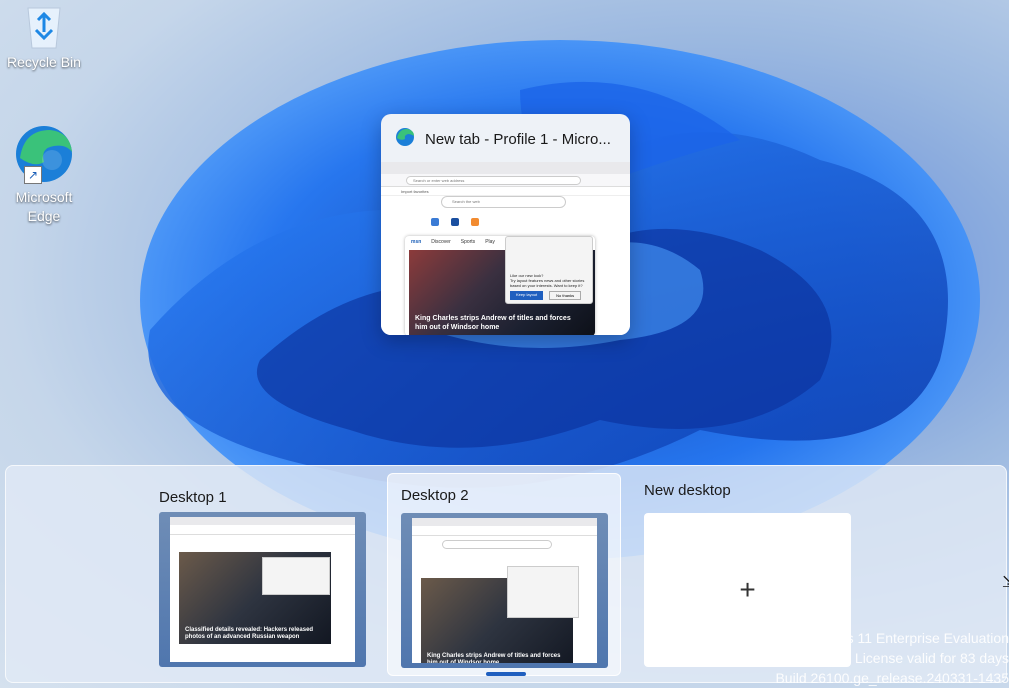  I want to click on news-tab: Play, so click(490, 242).